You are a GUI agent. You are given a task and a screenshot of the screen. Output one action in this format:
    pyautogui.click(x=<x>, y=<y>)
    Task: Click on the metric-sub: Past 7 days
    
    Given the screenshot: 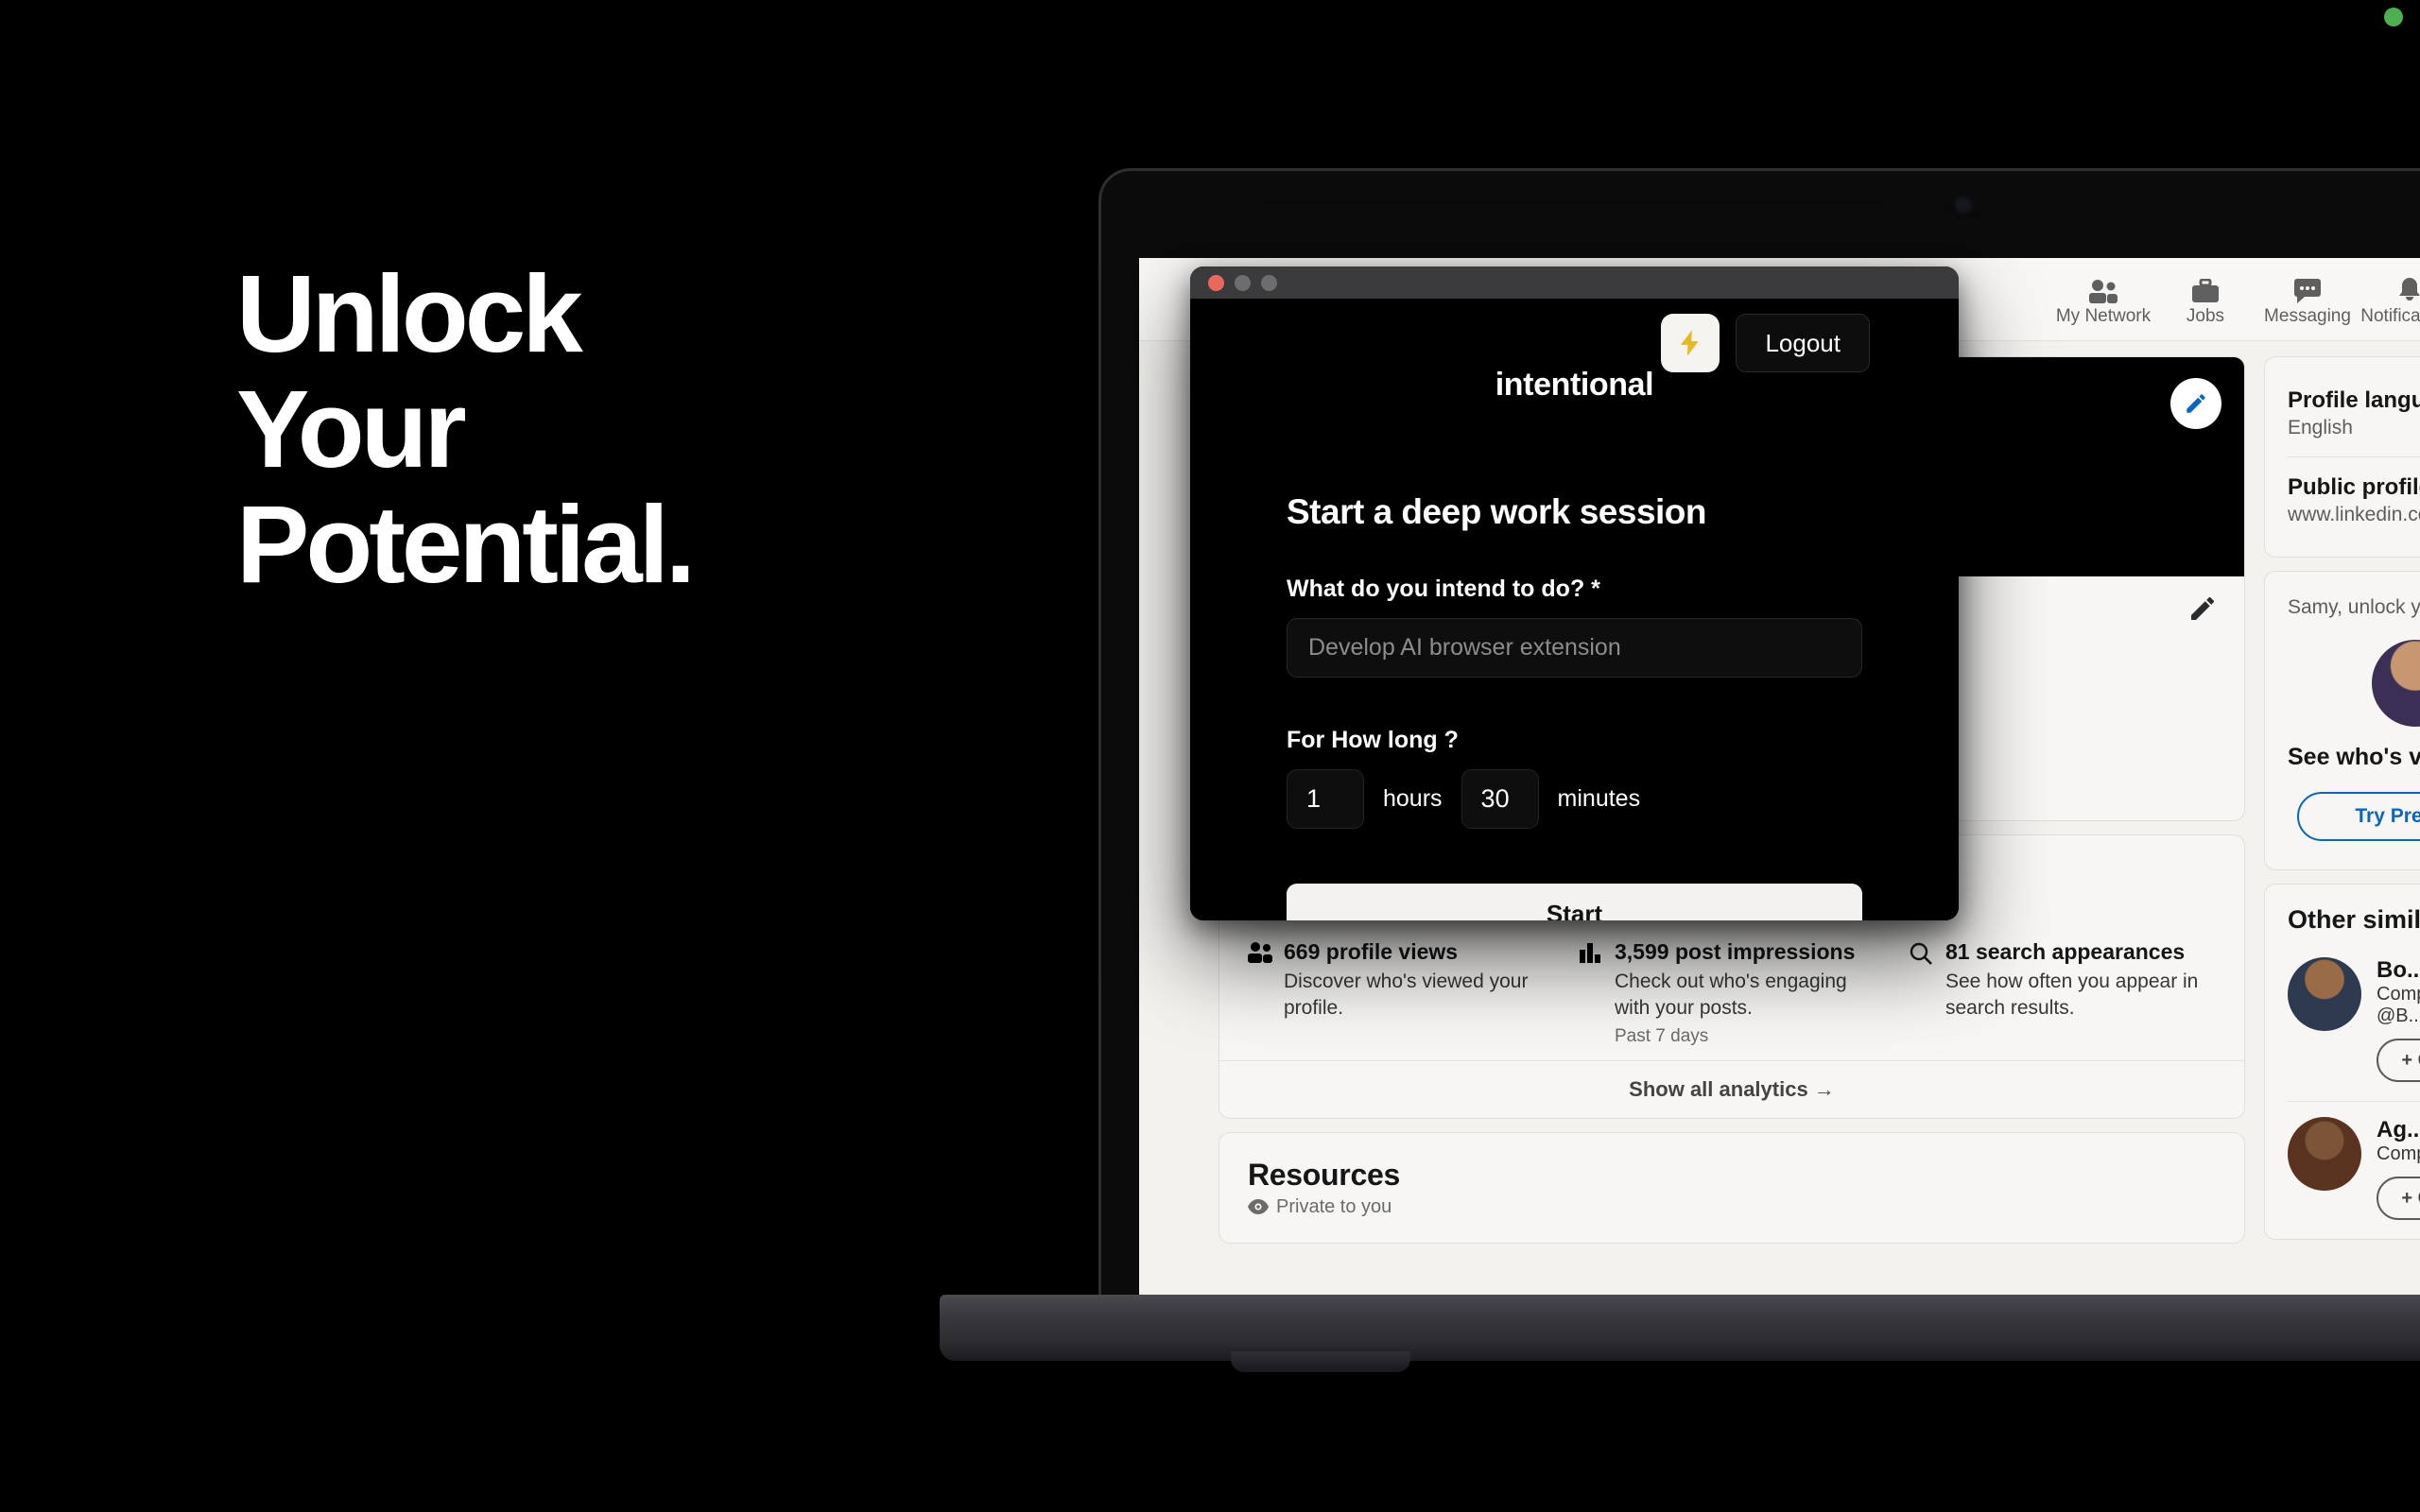 What is the action you would take?
    pyautogui.click(x=1662, y=1035)
    